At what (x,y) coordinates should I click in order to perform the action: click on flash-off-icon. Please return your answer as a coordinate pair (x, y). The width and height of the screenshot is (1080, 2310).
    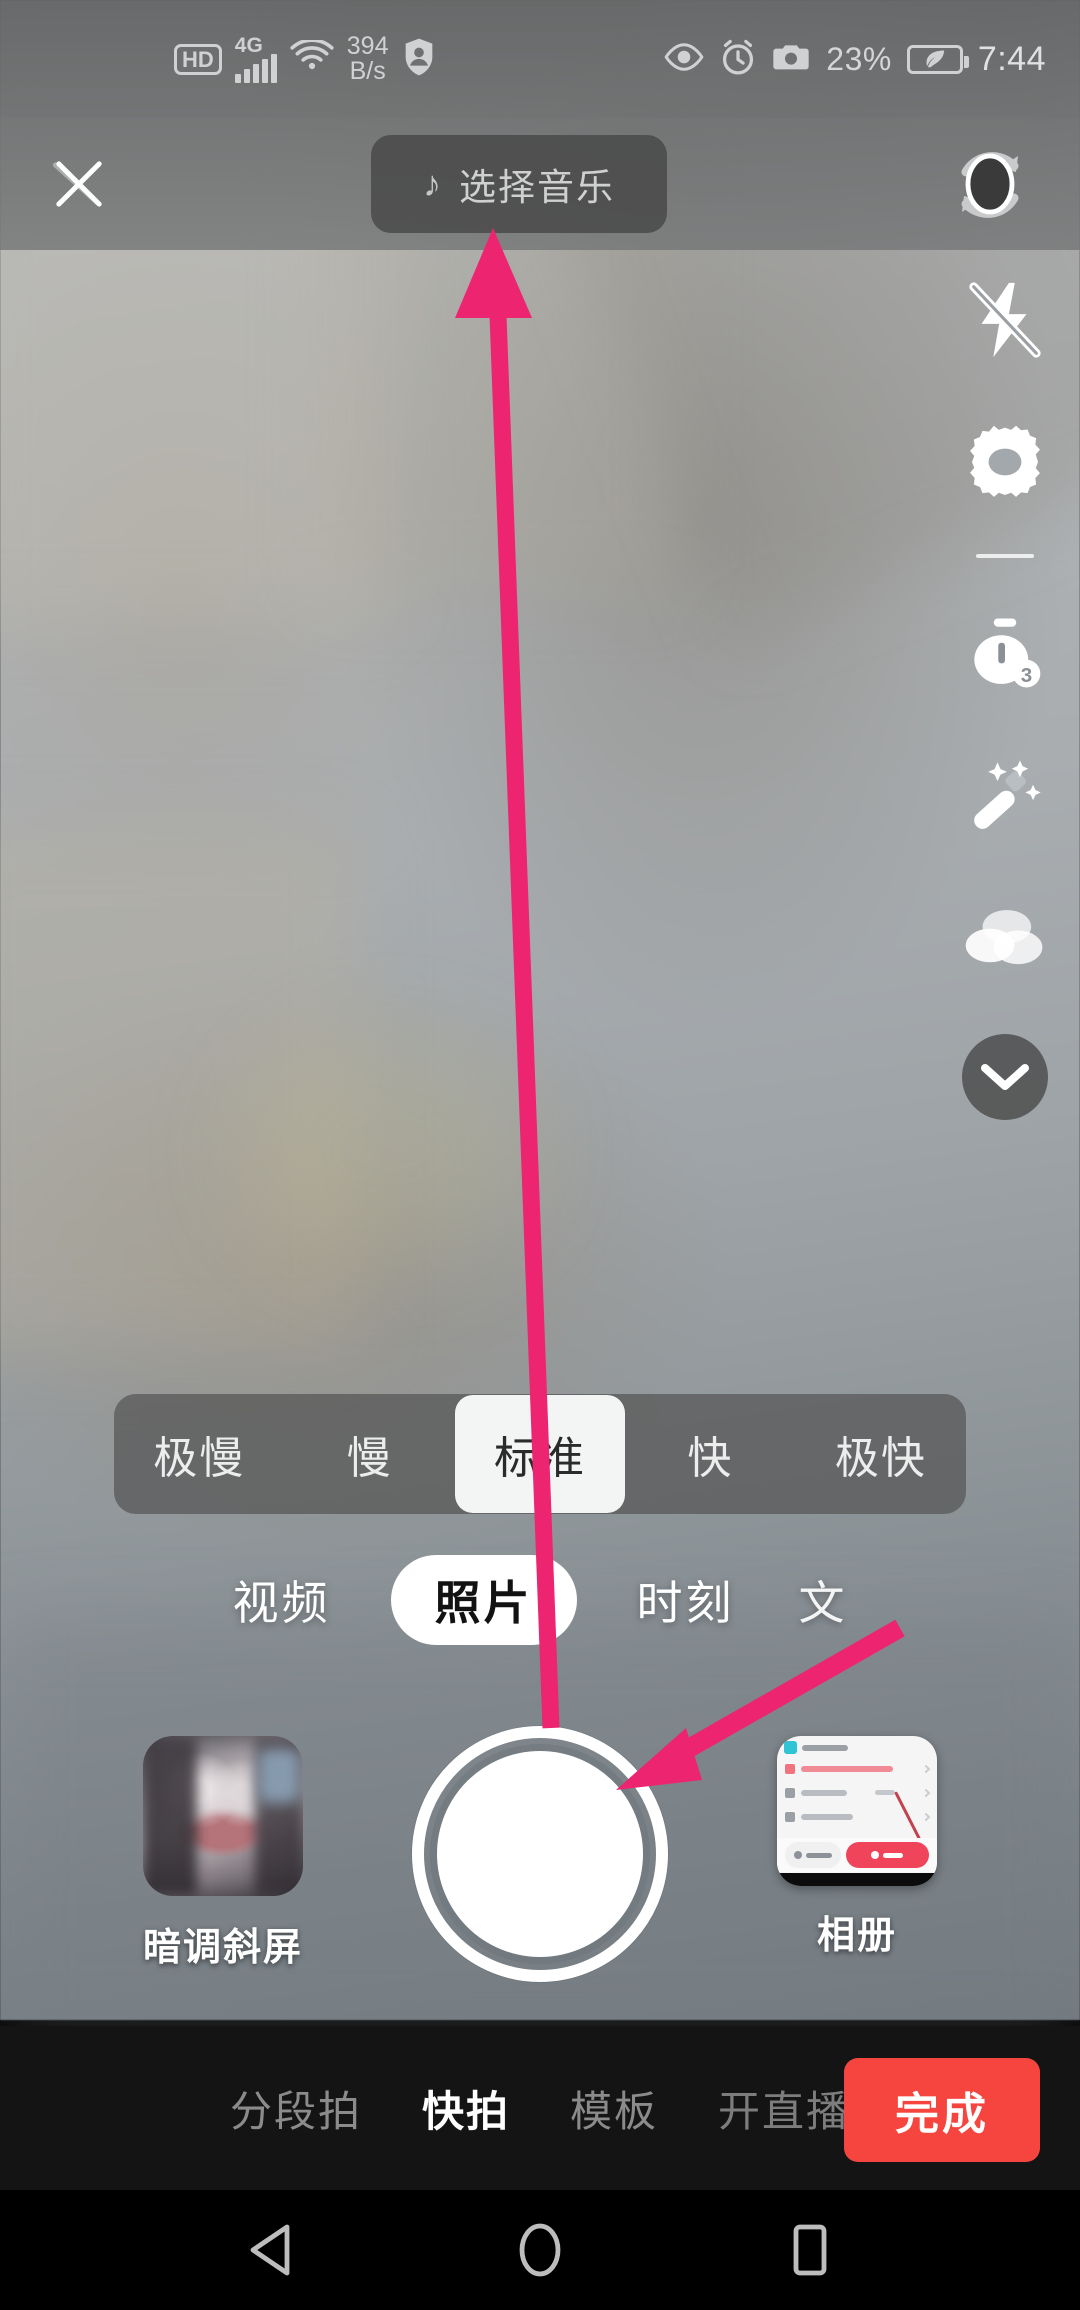
    Looking at the image, I should click on (1005, 320).